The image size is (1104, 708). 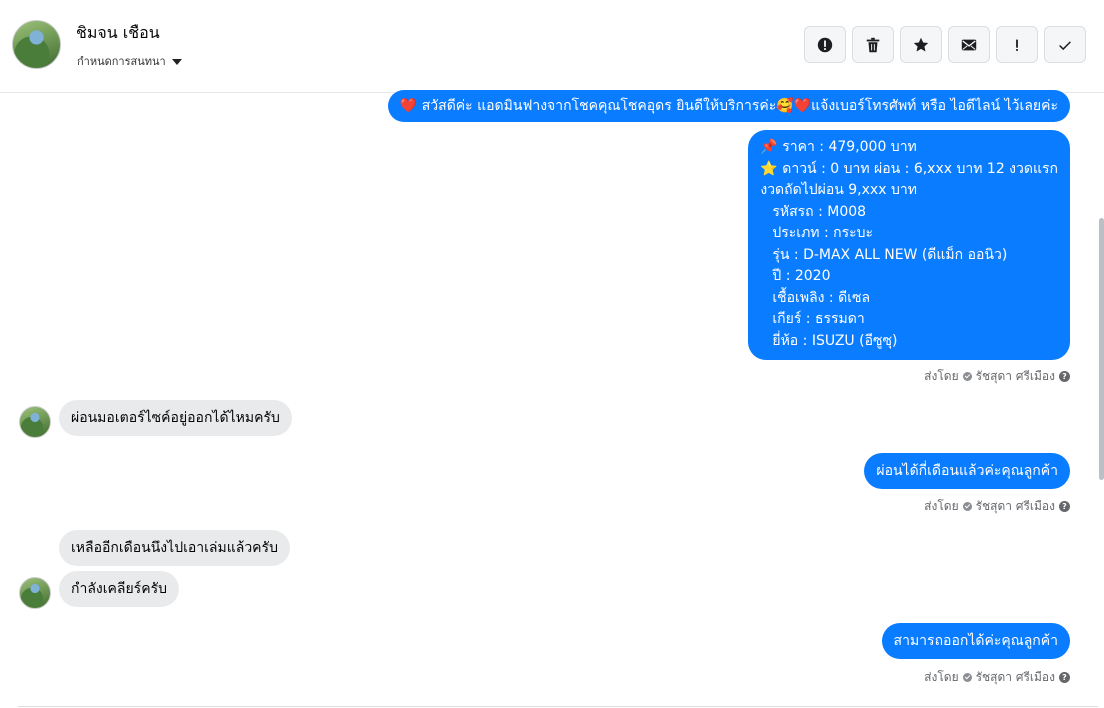 I want to click on caret-down-icon, so click(x=176, y=61).